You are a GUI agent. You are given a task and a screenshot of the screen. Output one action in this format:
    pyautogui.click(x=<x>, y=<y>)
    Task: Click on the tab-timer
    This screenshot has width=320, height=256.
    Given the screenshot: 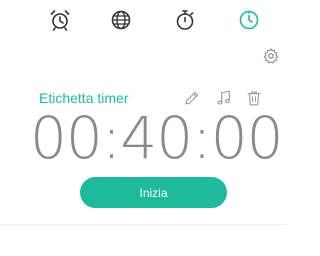 What is the action you would take?
    pyautogui.click(x=249, y=20)
    